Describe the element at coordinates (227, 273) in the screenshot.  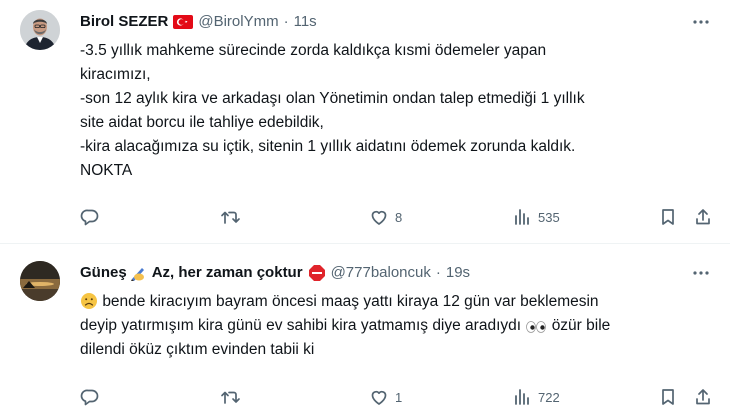
I see `author-name-part2: Az, her zaman çoktur` at that location.